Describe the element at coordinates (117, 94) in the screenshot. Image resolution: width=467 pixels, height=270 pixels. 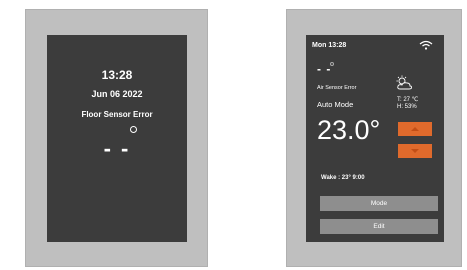
I see `date-label: Jun 06 2022` at that location.